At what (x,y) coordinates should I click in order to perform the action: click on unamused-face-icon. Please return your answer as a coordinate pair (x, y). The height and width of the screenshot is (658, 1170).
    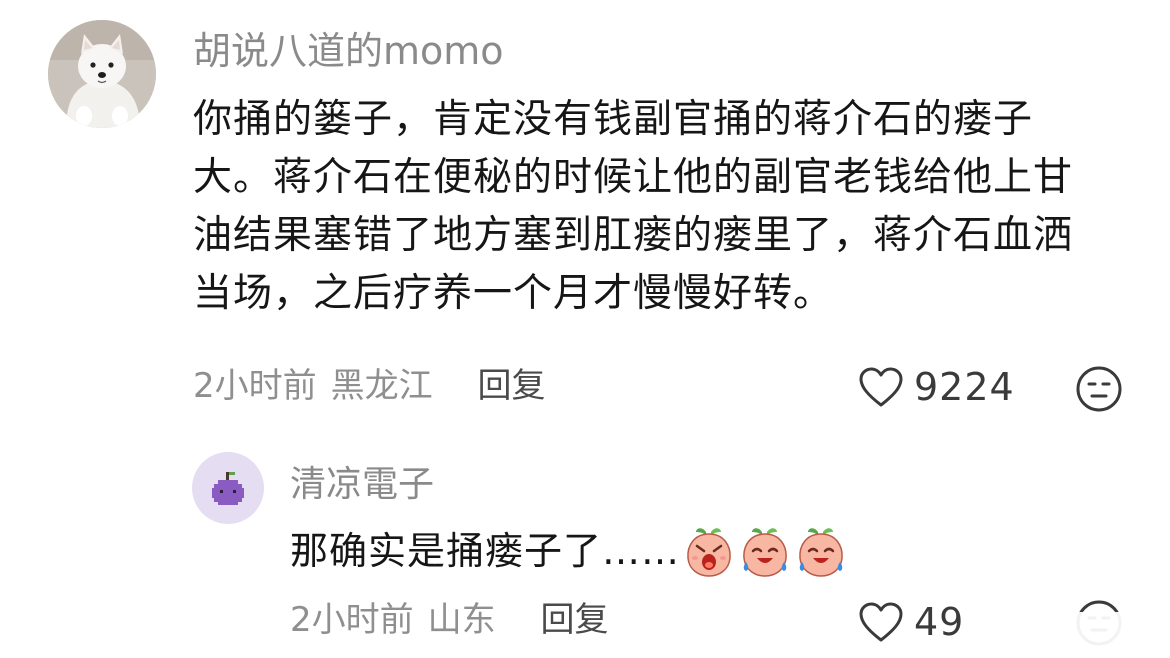
    Looking at the image, I should click on (1099, 389).